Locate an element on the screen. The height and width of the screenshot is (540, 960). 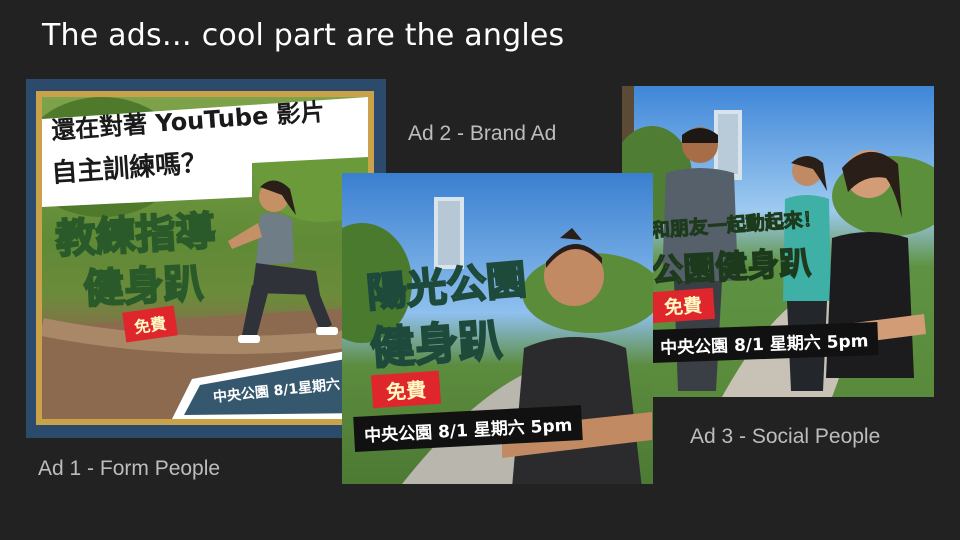
ad-1-event-band is located at coordinates (270, 383).